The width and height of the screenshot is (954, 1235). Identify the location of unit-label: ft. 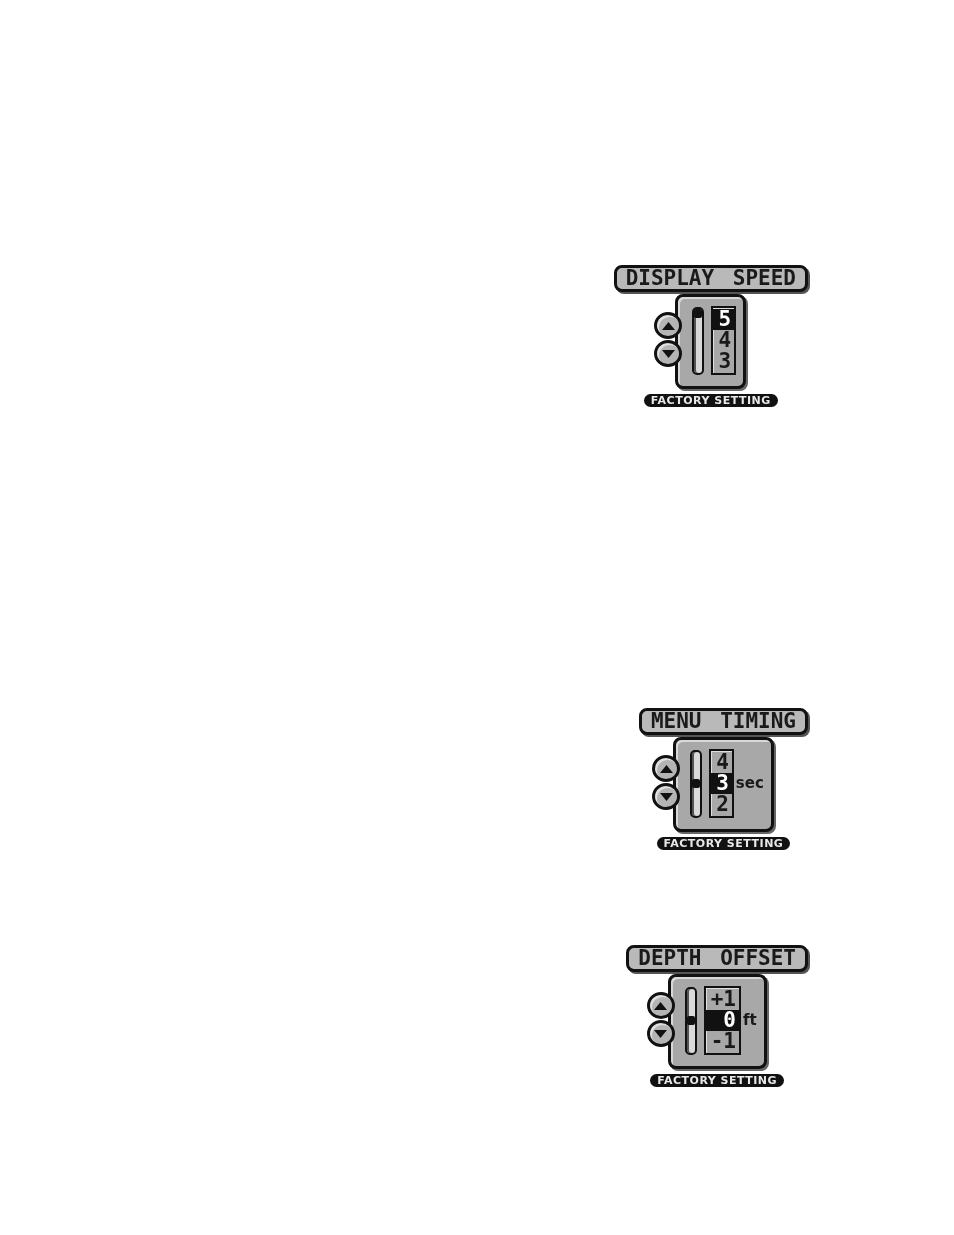
(749, 1020).